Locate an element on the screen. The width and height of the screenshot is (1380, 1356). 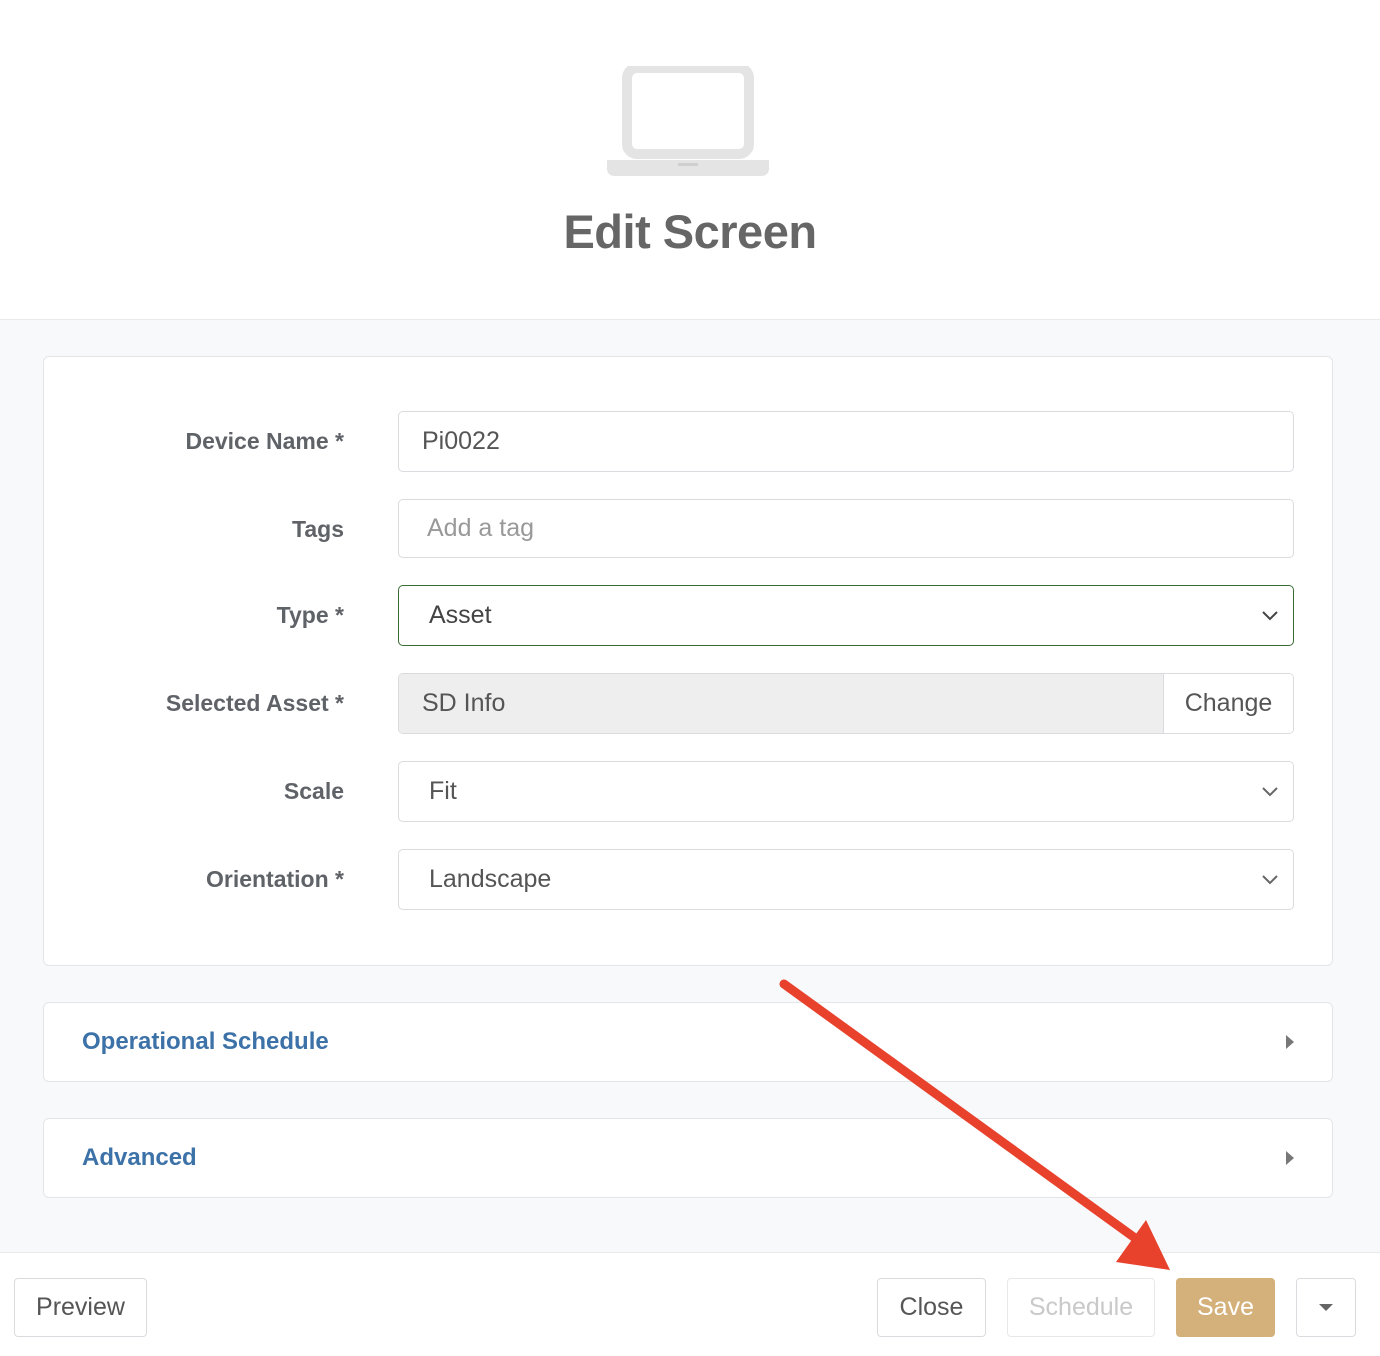
tags-placeholder: Add a tag is located at coordinates (481, 528).